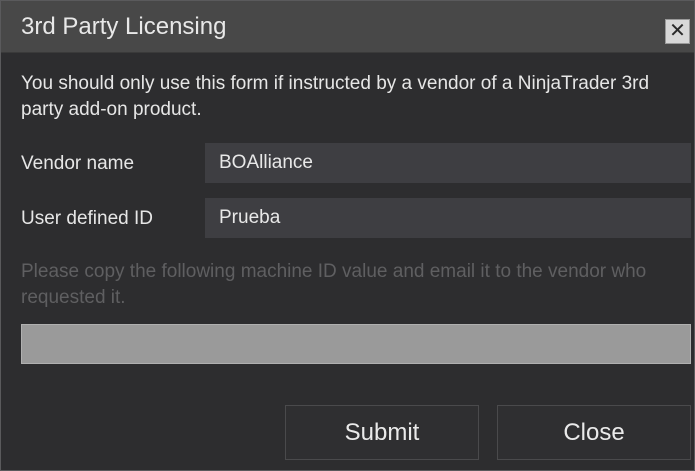 This screenshot has height=471, width=695. I want to click on close-icon: ✕, so click(677, 31).